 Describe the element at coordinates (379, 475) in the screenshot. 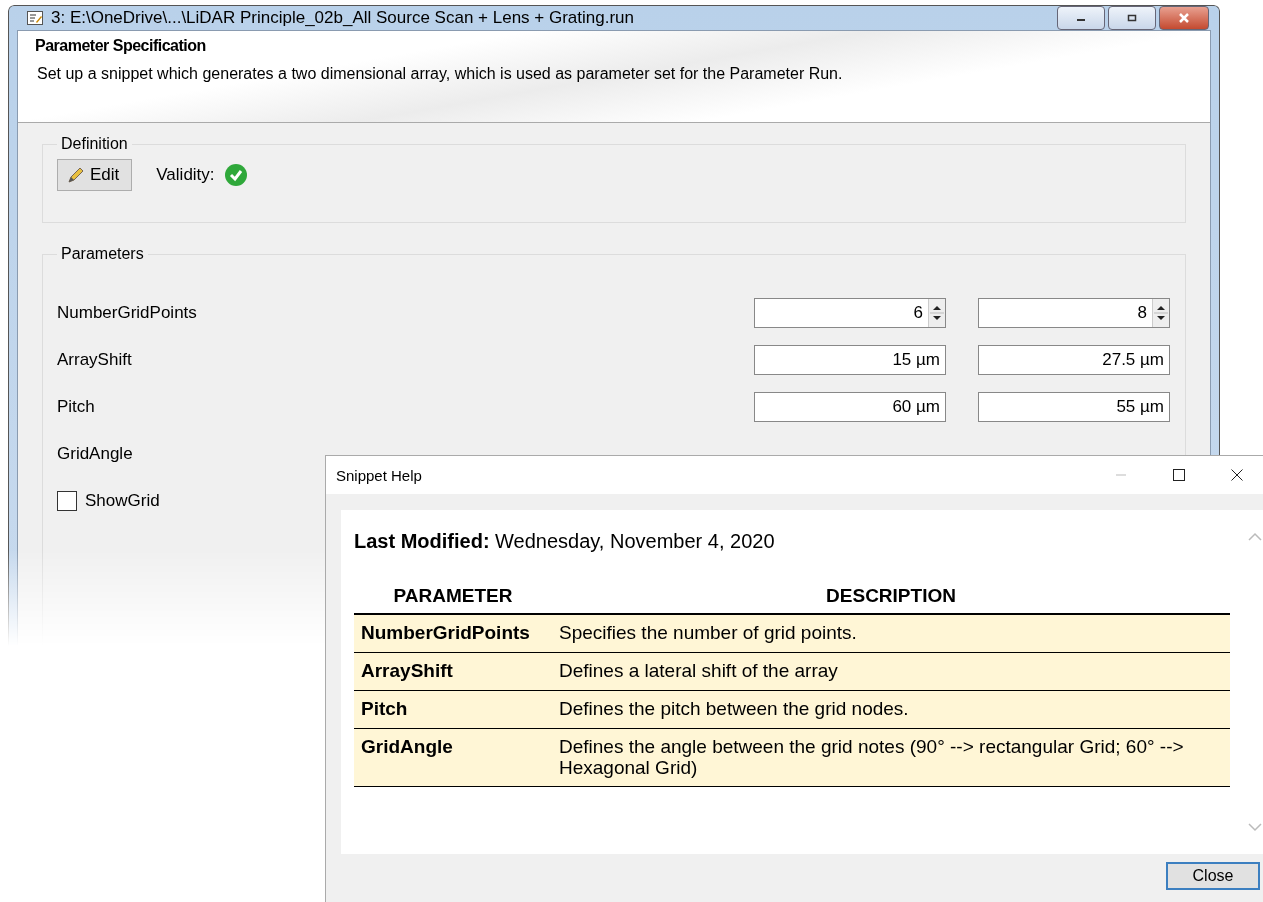

I see `dialog-title: Snippet Help` at that location.